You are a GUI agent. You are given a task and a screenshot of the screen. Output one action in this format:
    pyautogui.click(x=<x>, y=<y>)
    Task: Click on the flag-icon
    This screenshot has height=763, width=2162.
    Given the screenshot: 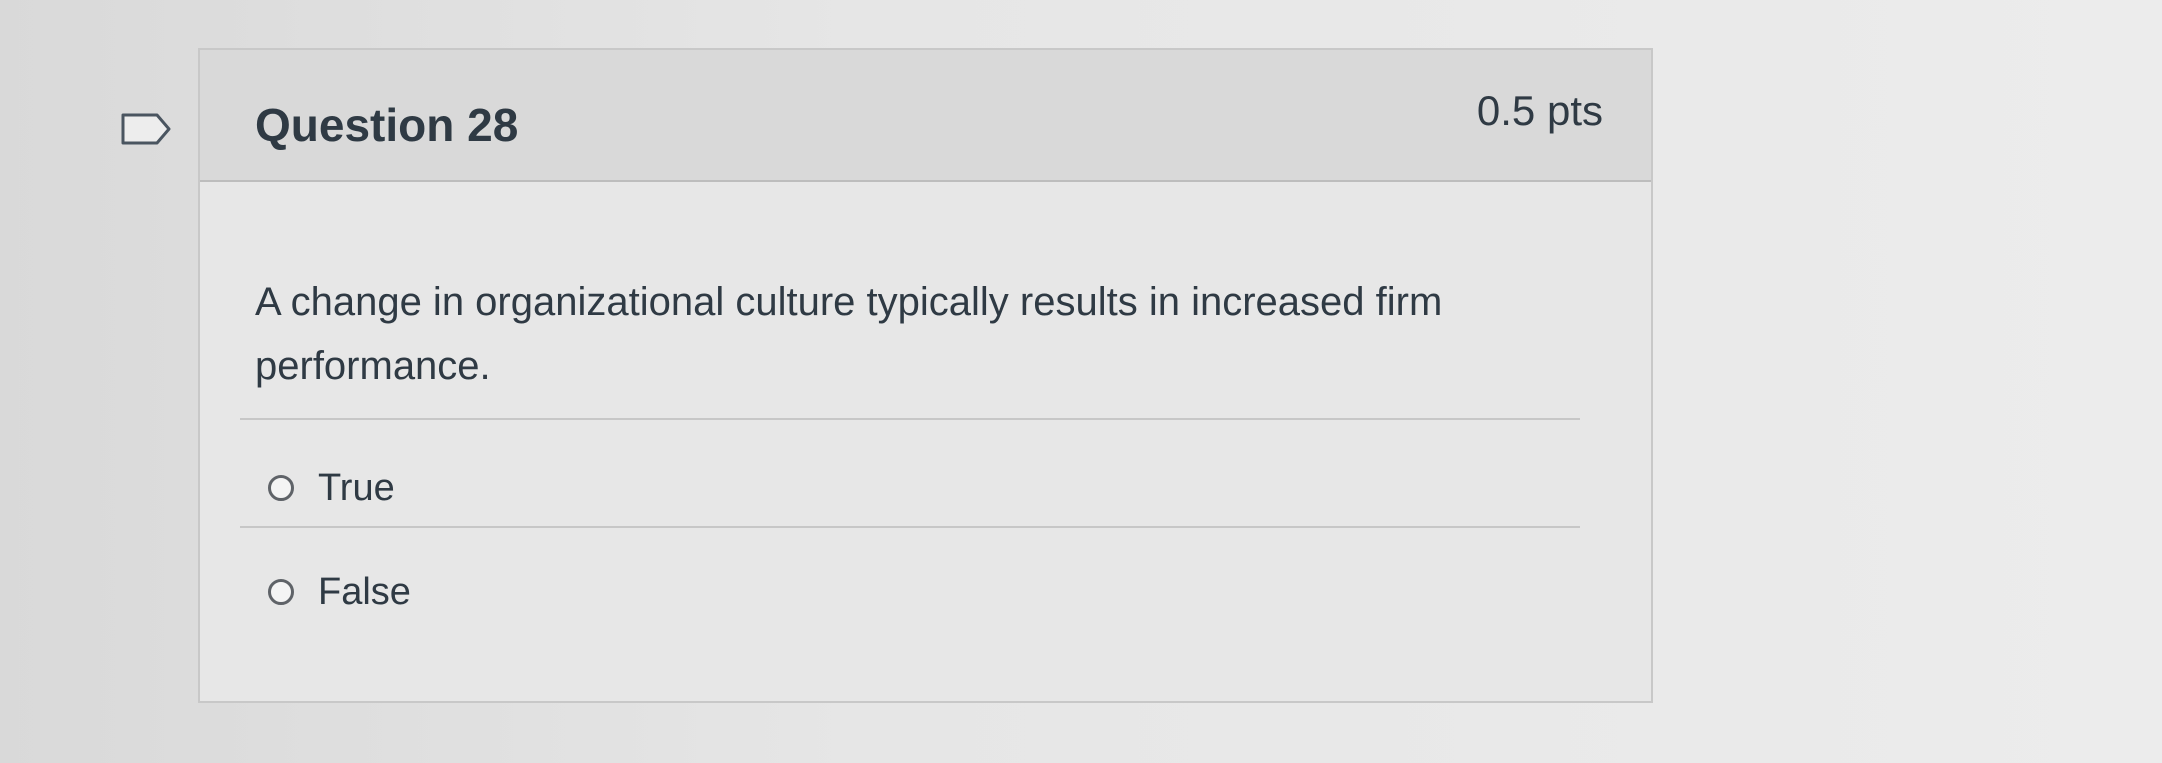 What is the action you would take?
    pyautogui.click(x=146, y=129)
    